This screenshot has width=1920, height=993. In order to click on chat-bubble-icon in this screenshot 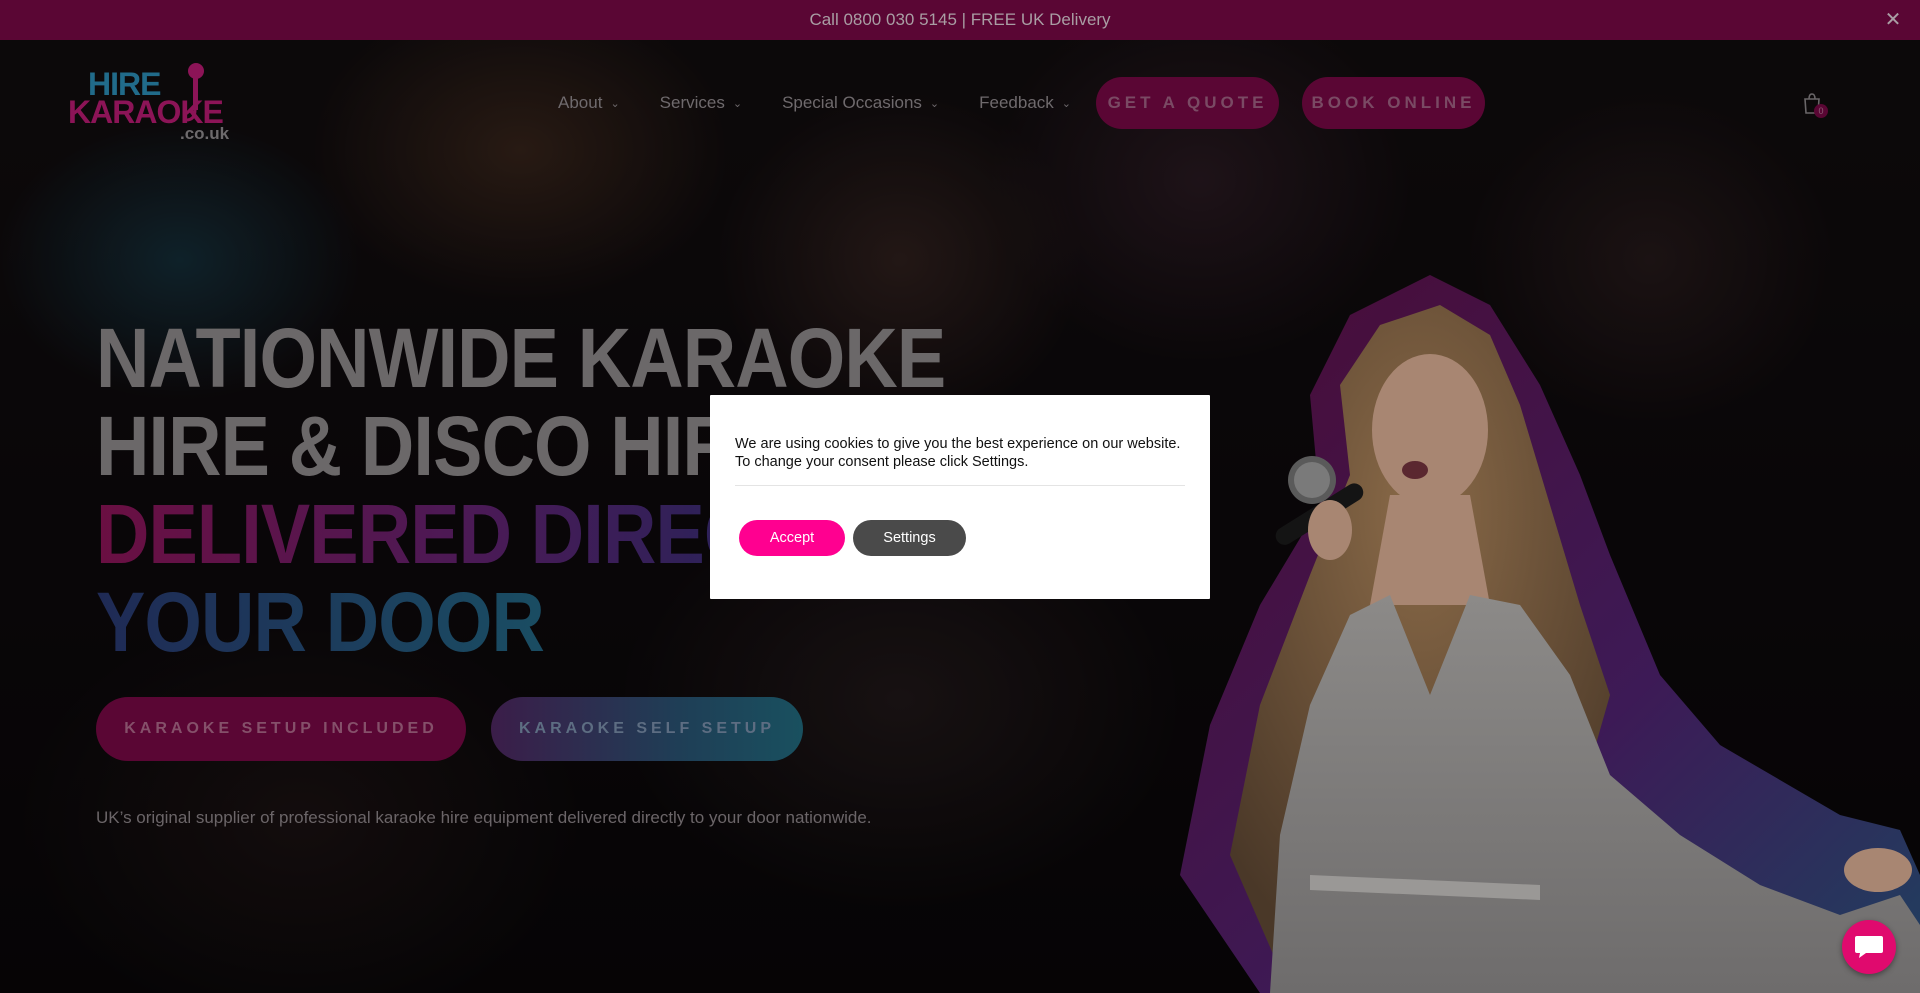, I will do `click(1869, 947)`.